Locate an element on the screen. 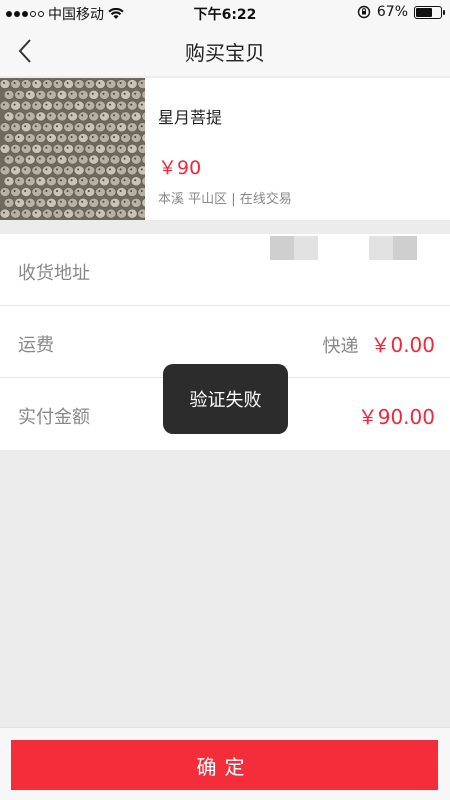 The width and height of the screenshot is (450, 800). status-right: 67% is located at coordinates (401, 12).